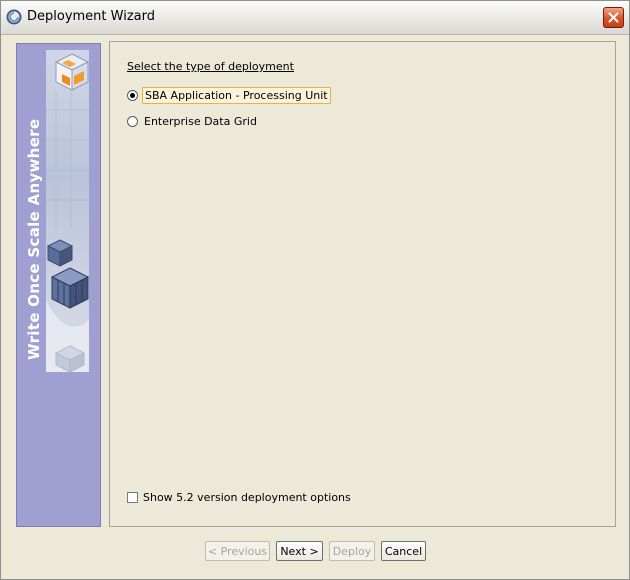  I want to click on banner-slogan: Write Once Scale Anywhere, so click(34, 239).